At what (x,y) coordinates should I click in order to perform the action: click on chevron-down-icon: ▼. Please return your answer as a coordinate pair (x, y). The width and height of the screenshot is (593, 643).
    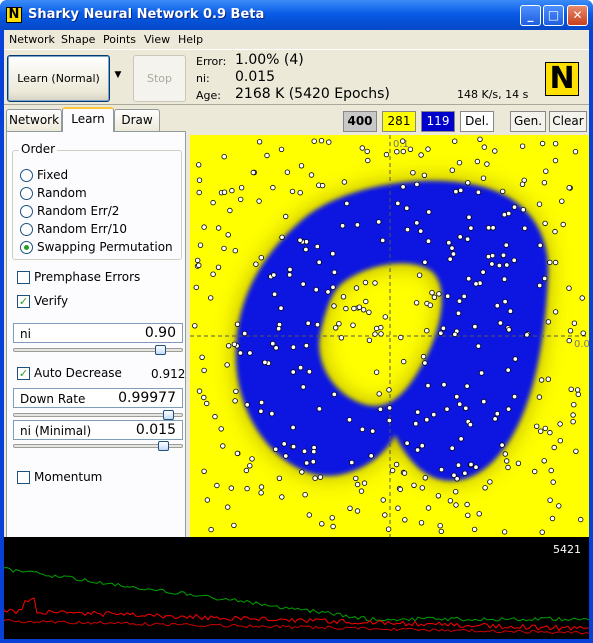
    Looking at the image, I should click on (118, 76).